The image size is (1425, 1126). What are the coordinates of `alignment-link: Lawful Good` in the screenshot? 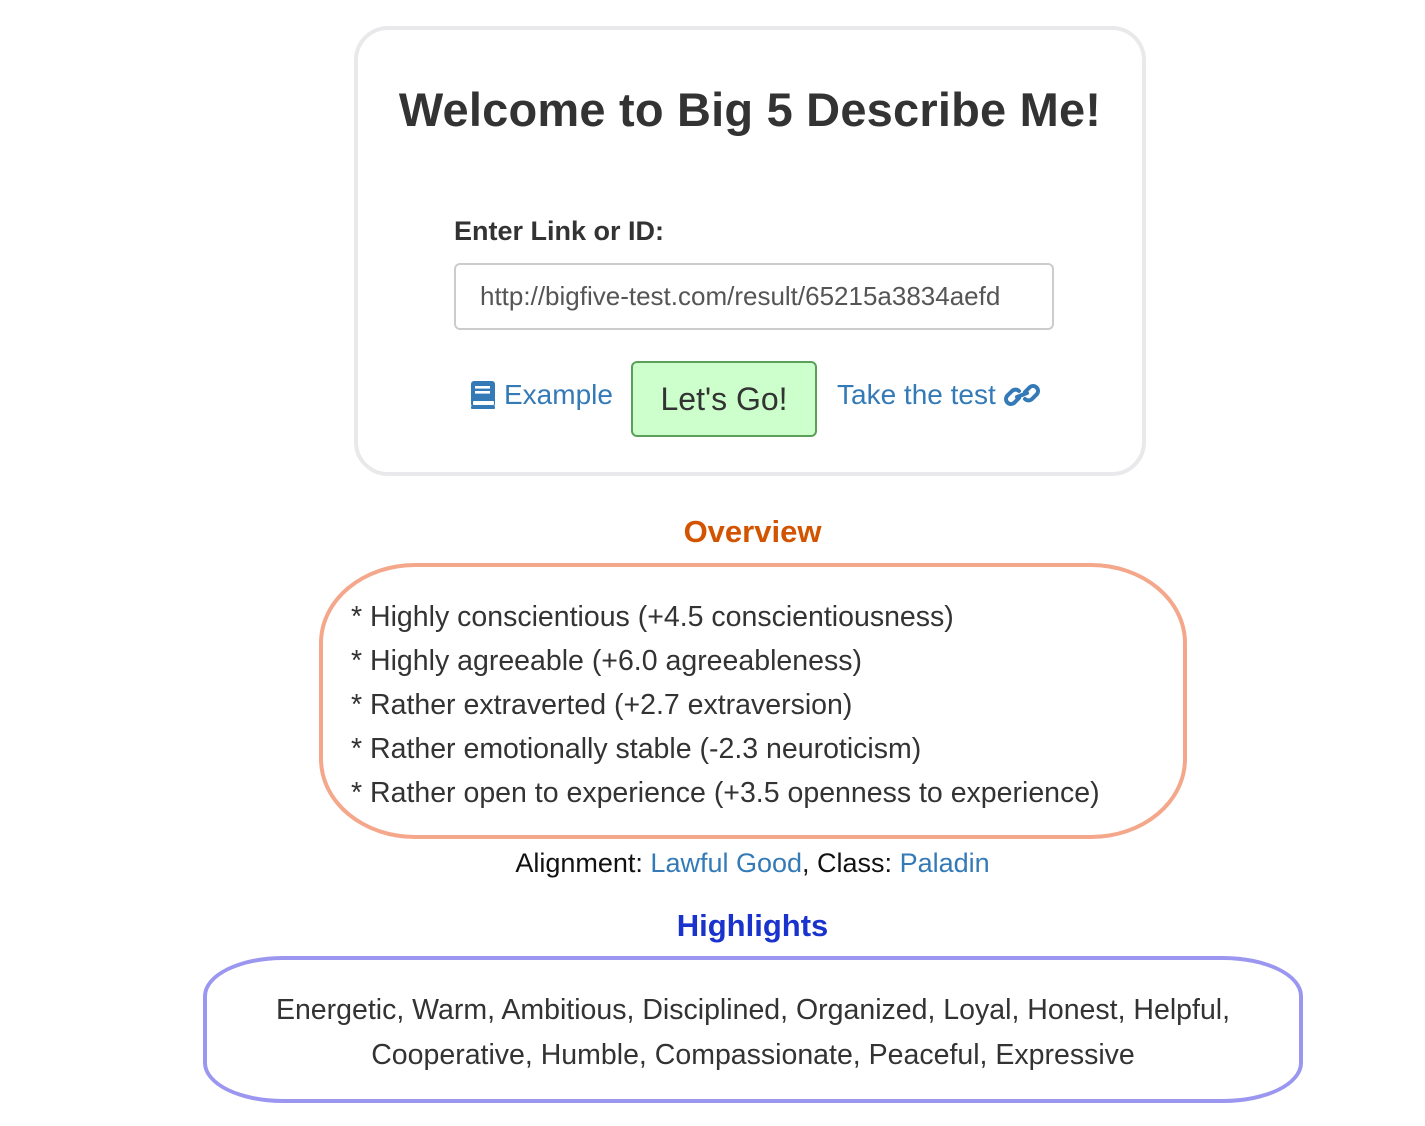 It's located at (726, 863).